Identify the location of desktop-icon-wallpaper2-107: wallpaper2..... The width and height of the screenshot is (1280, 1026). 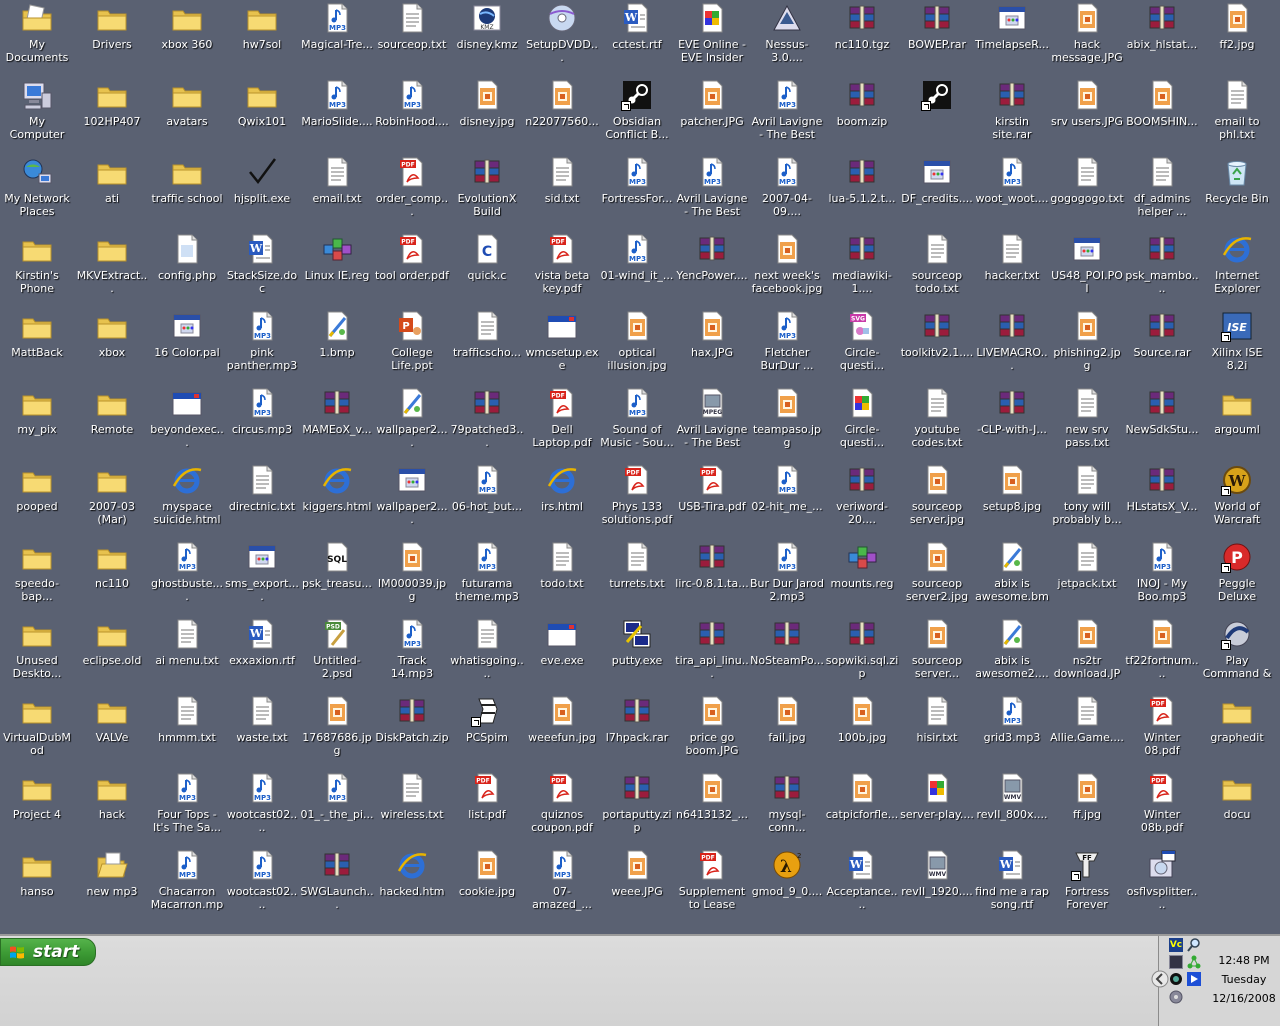
(412, 494).